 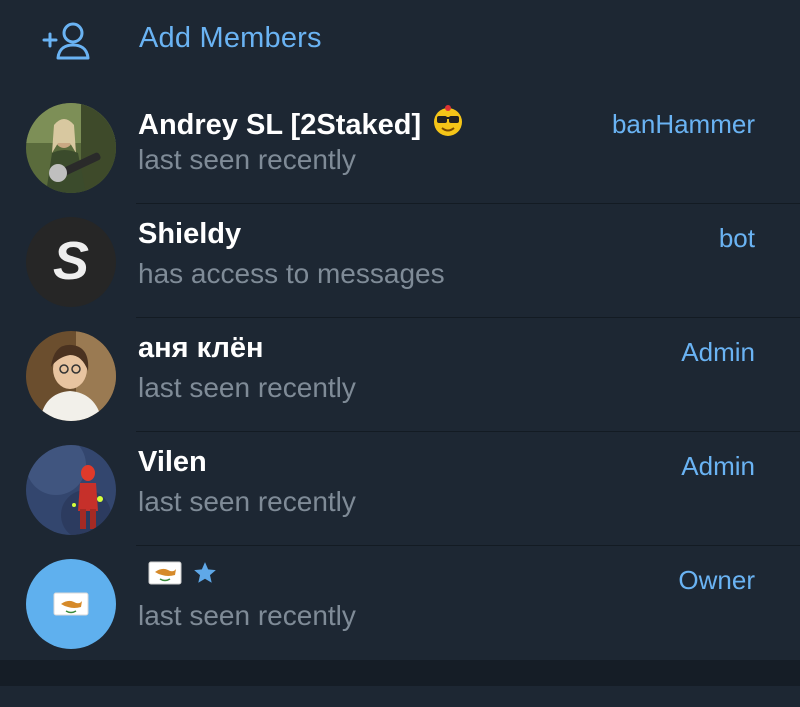 I want to click on avatar: S, so click(x=71, y=262).